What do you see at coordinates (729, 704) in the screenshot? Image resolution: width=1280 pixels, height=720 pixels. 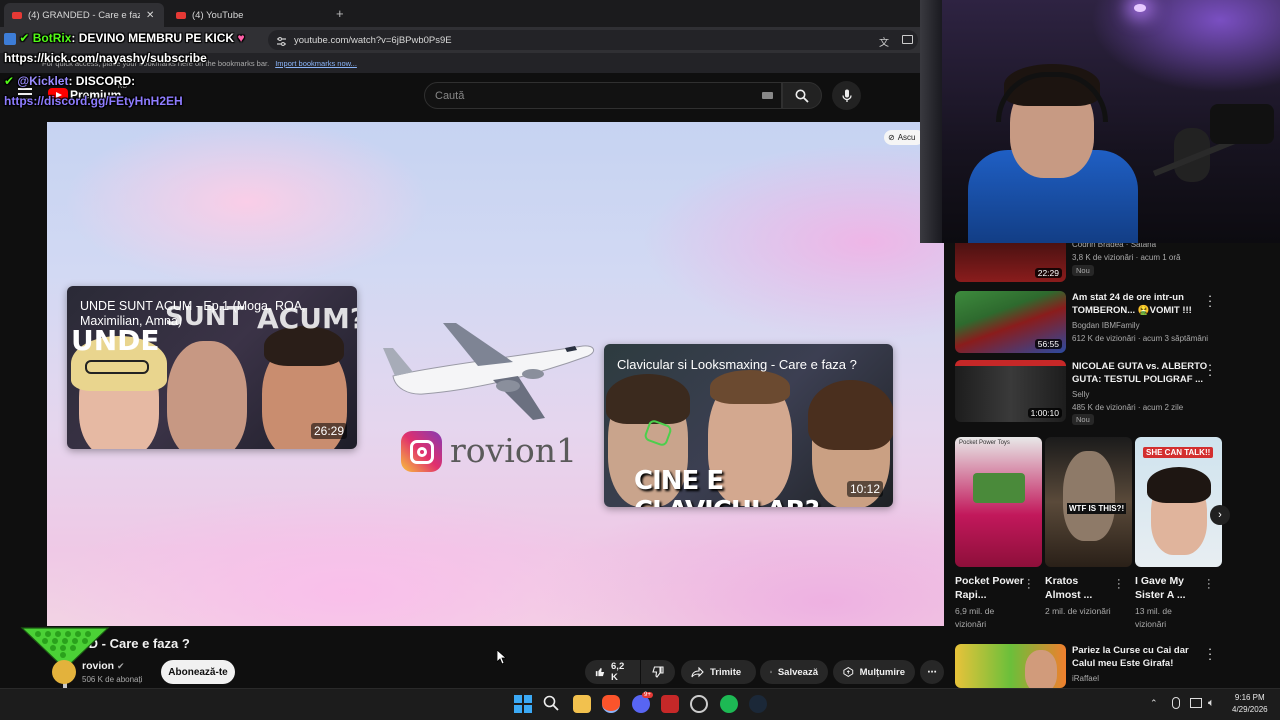 I see `spotify-icon` at bounding box center [729, 704].